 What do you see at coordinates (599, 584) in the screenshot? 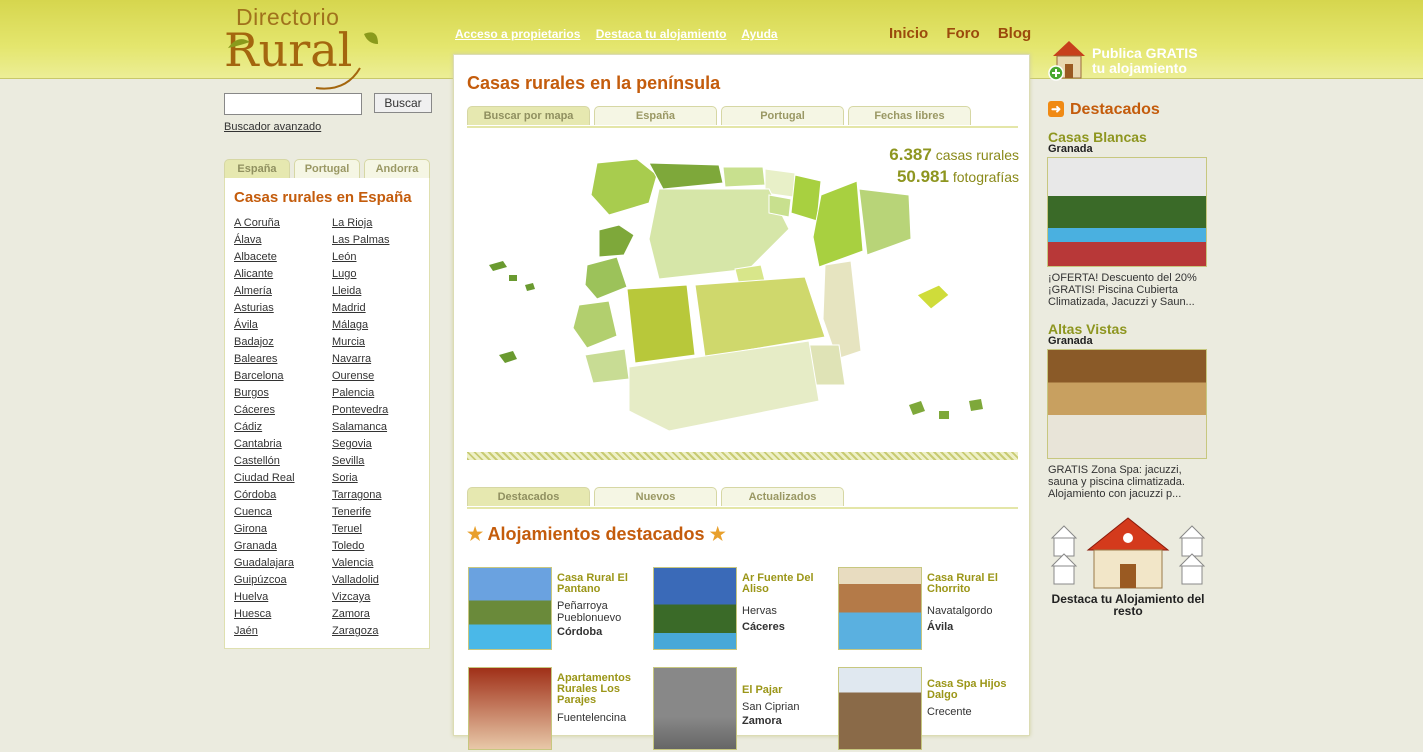
I see `listing-name: Casa Rural El Pantano` at bounding box center [599, 584].